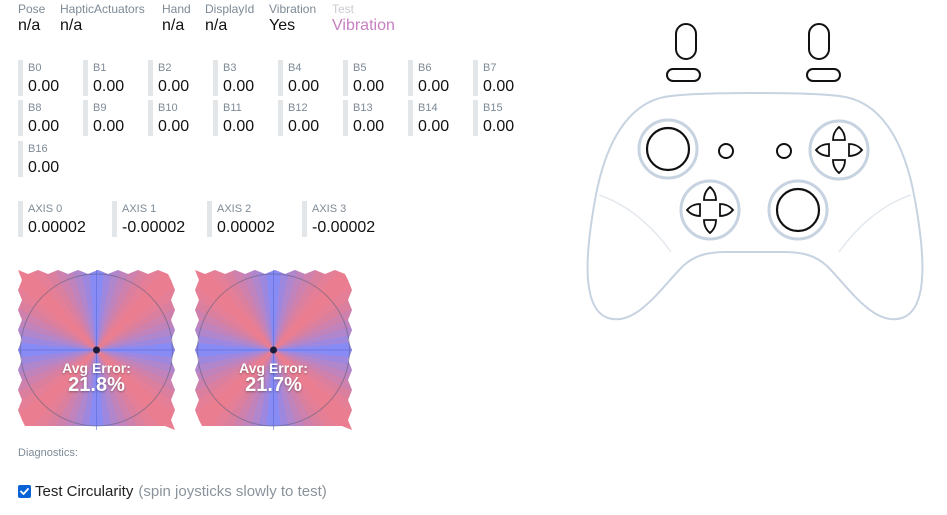 Image resolution: width=947 pixels, height=515 pixels. I want to click on axis-label: AXIS 2, so click(234, 209).